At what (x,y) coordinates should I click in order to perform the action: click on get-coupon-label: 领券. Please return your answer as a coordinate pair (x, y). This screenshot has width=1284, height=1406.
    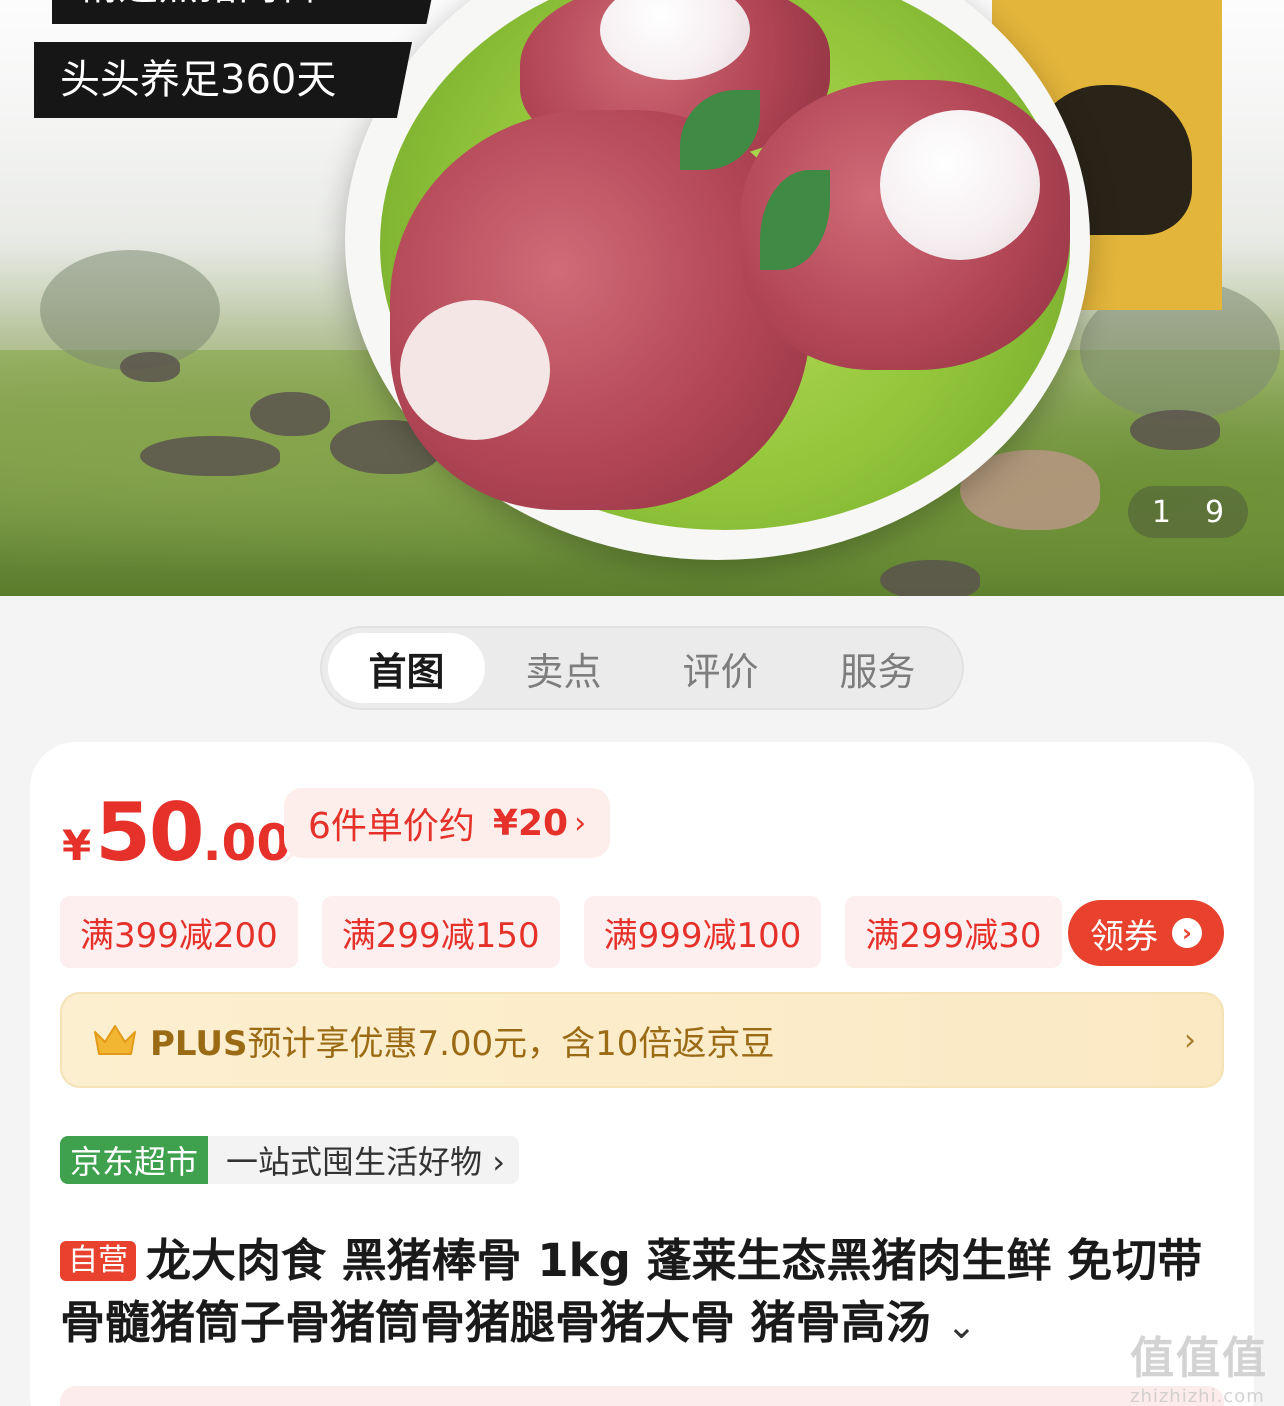
    Looking at the image, I should click on (1124, 936).